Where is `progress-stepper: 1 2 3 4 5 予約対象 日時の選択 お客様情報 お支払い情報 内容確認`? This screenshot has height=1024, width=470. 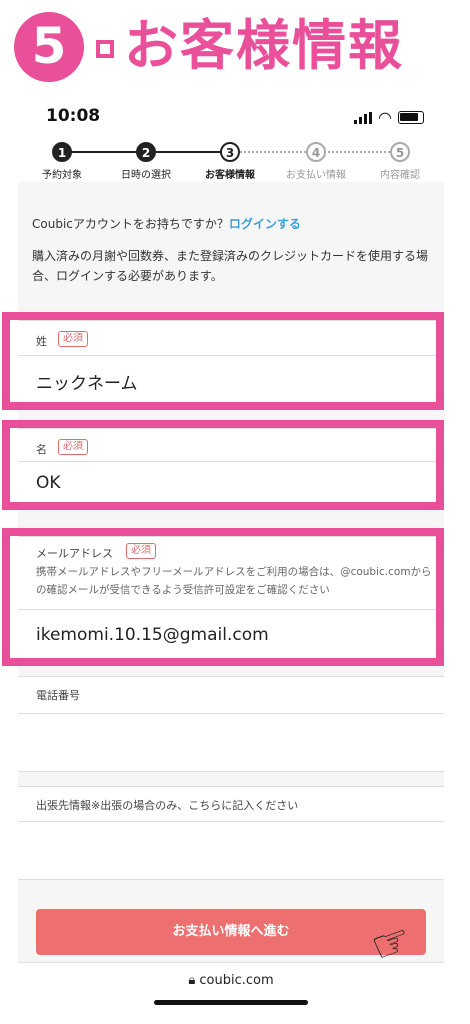
progress-stepper: 1 2 3 4 5 予約対象 日時の選択 お客様情報 お支払い情報 内容確認 is located at coordinates (231, 162).